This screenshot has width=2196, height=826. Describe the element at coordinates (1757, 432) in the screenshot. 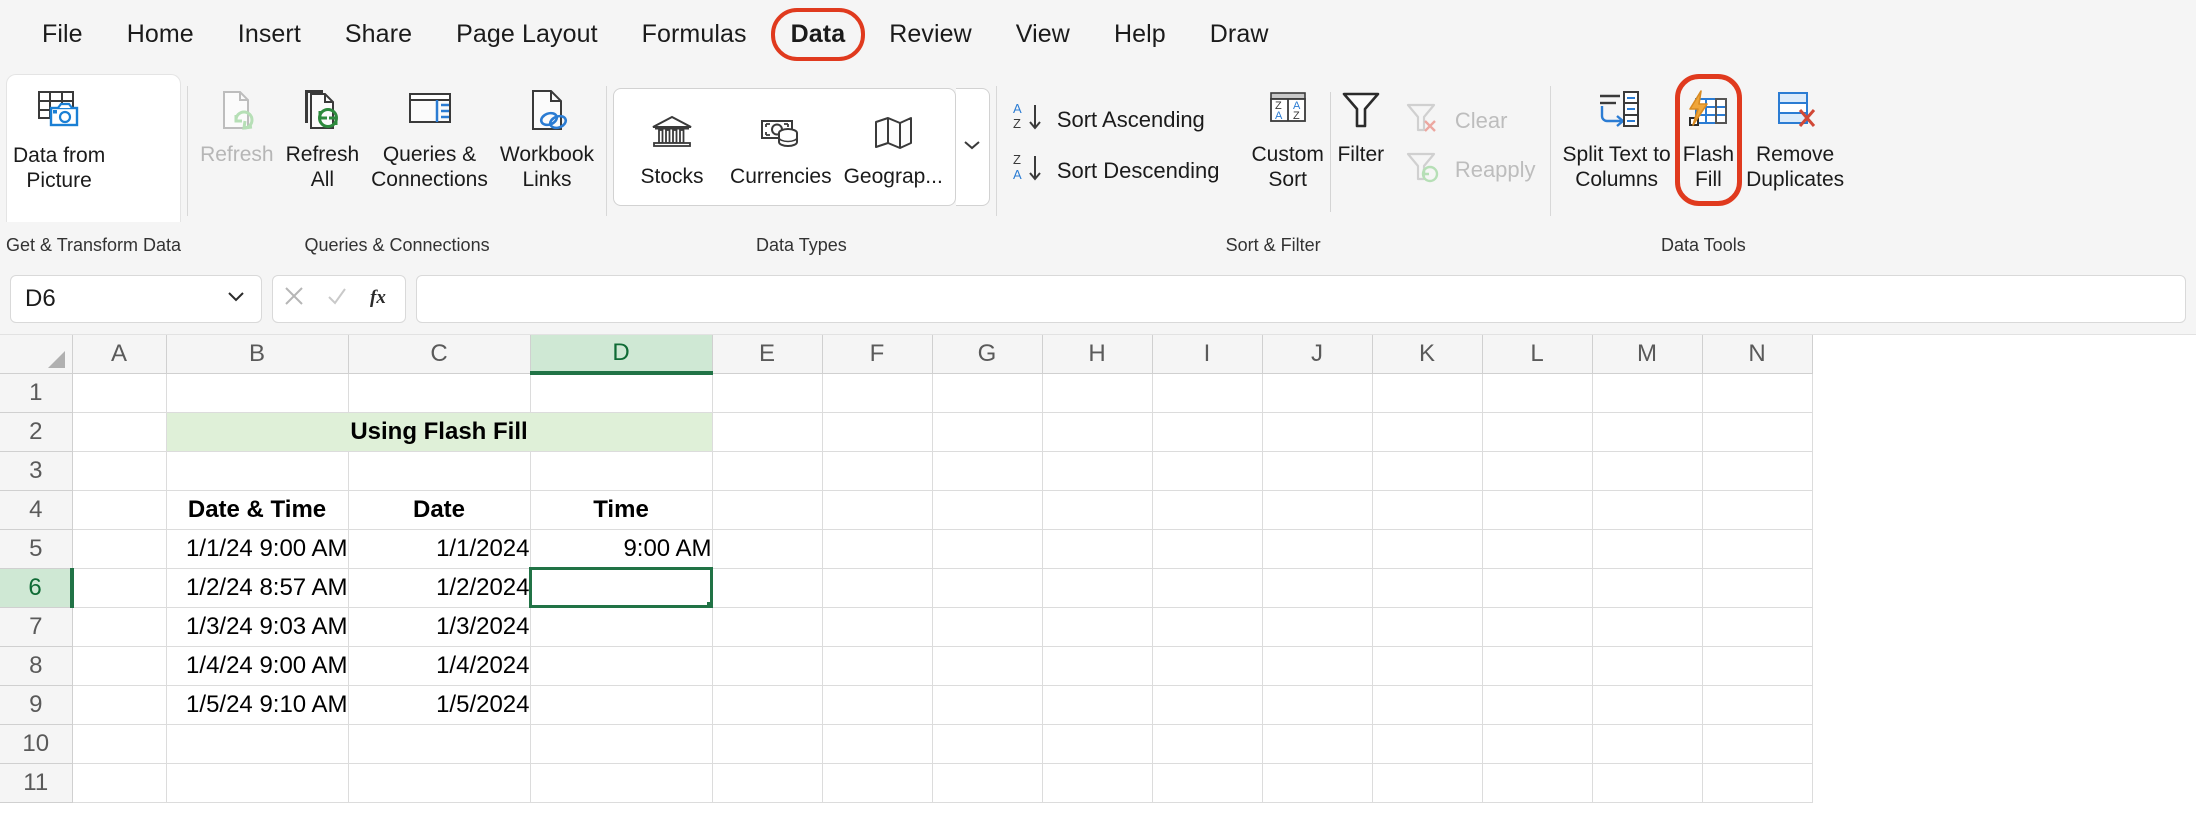

I see `cell-N2` at that location.